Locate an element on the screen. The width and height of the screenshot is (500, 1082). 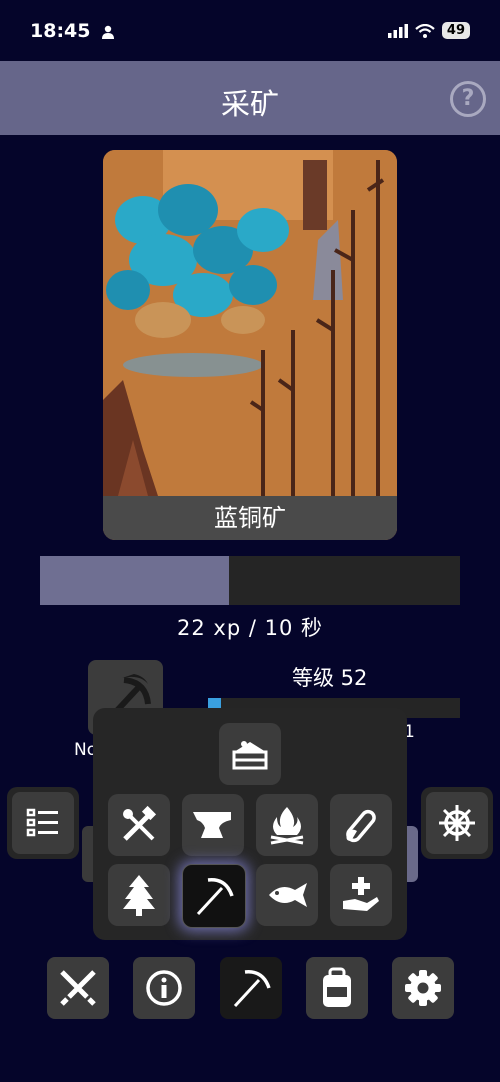
signal-icon is located at coordinates (397, 30).